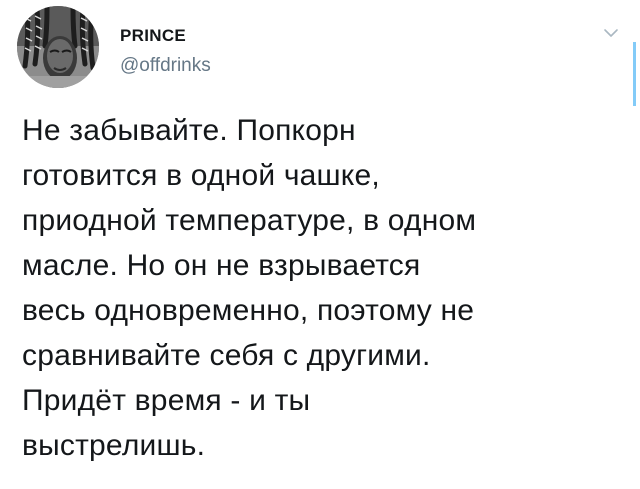 This screenshot has height=489, width=640. I want to click on avatar, so click(58, 47).